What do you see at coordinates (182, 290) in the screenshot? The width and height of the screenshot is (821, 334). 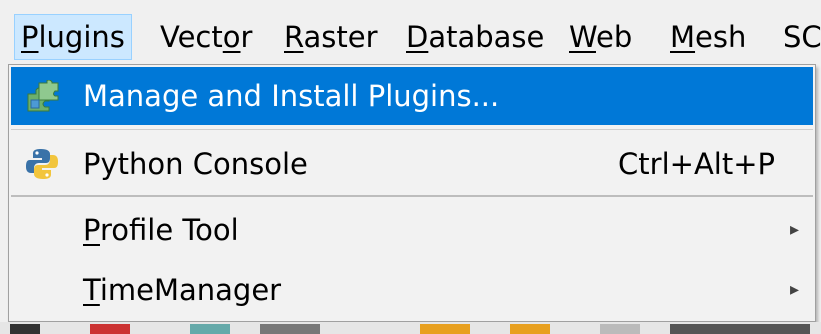 I see `menu-item-label: TimeManager` at bounding box center [182, 290].